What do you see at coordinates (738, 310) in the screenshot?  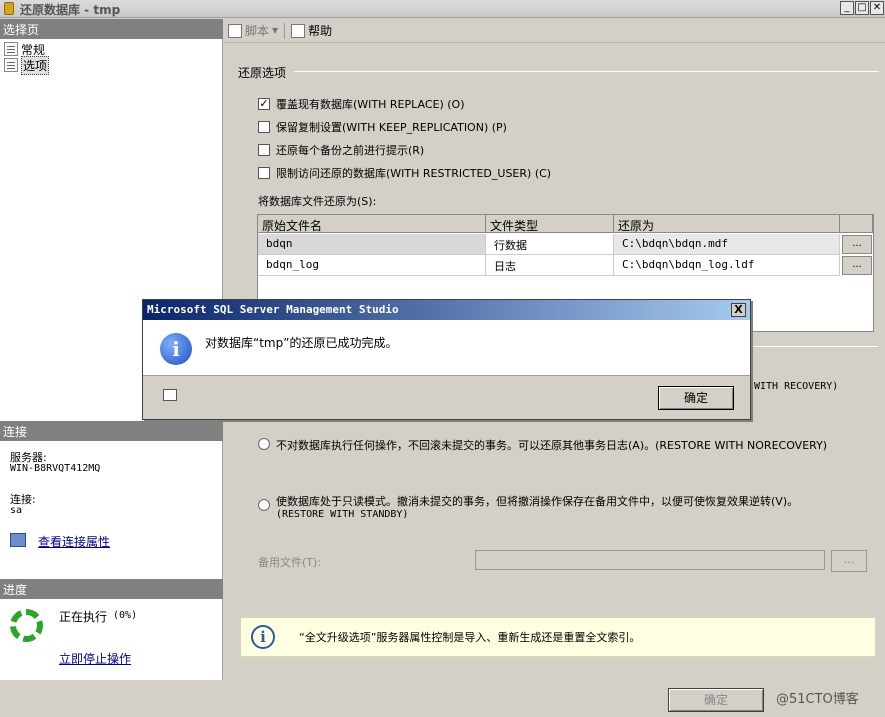 I see `dialog-close-button: X` at bounding box center [738, 310].